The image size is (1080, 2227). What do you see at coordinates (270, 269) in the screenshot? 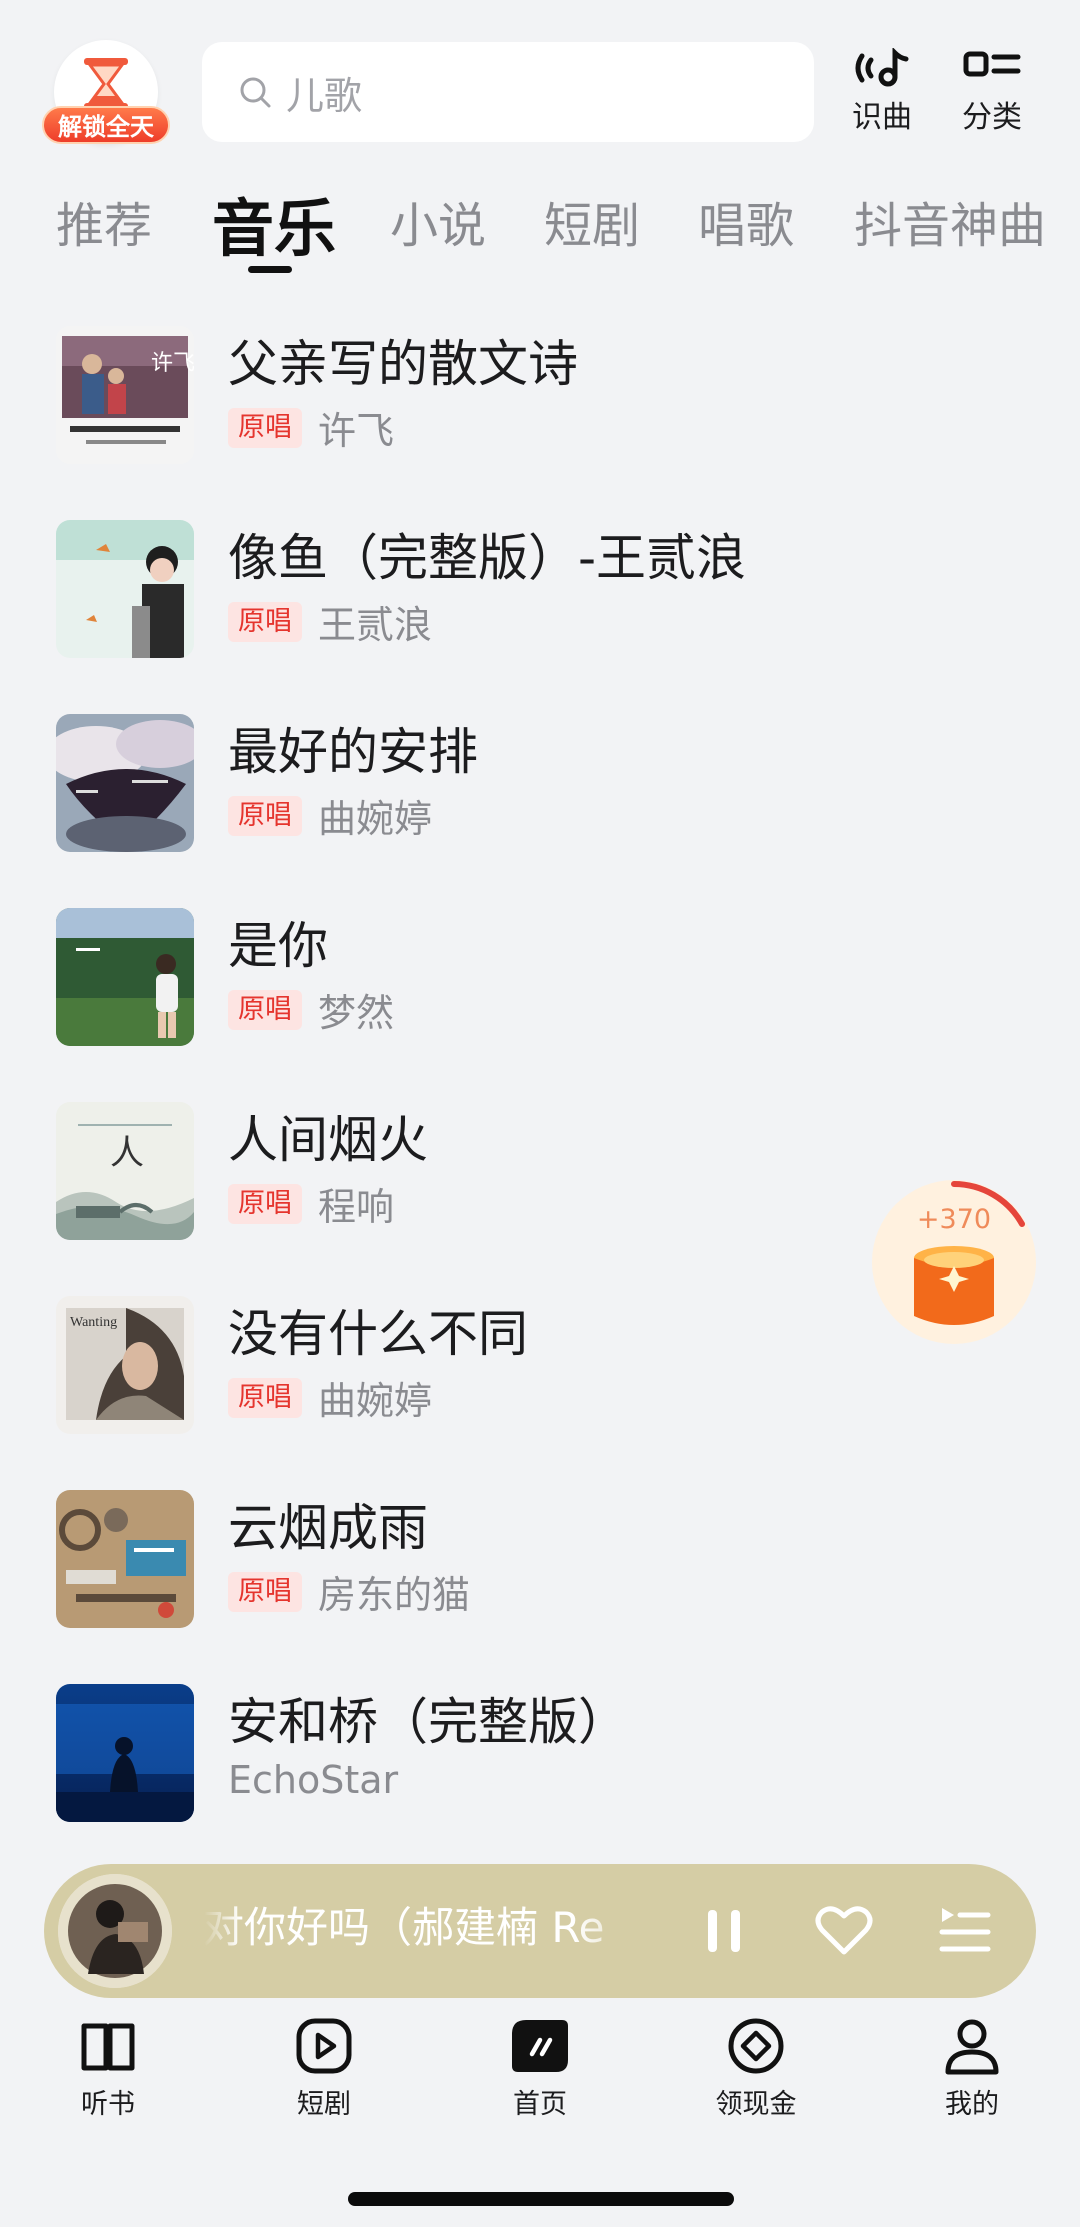
I see `active-tab-indicator` at bounding box center [270, 269].